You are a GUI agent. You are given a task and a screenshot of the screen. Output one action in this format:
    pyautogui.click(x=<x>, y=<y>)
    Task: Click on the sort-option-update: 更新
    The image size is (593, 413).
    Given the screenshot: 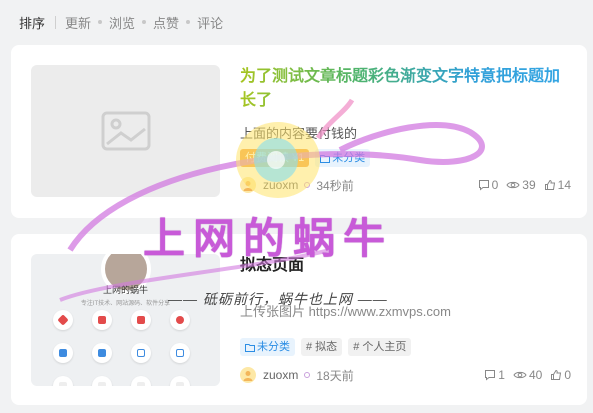 What is the action you would take?
    pyautogui.click(x=78, y=22)
    